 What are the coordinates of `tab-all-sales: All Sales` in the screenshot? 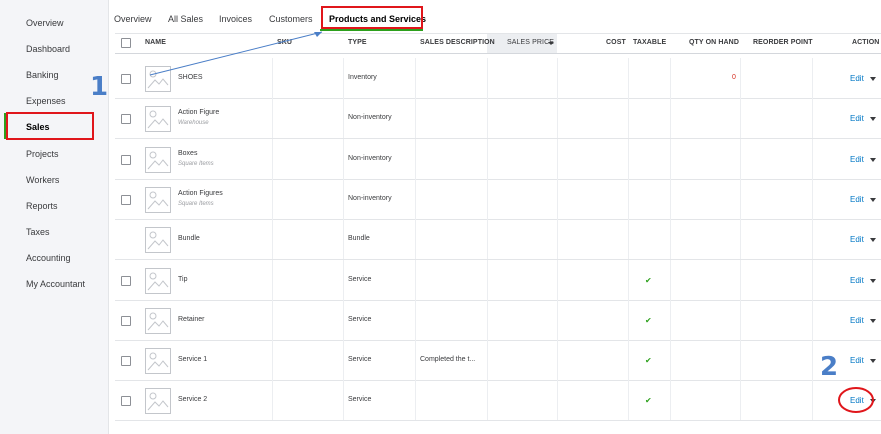 It's located at (185, 19).